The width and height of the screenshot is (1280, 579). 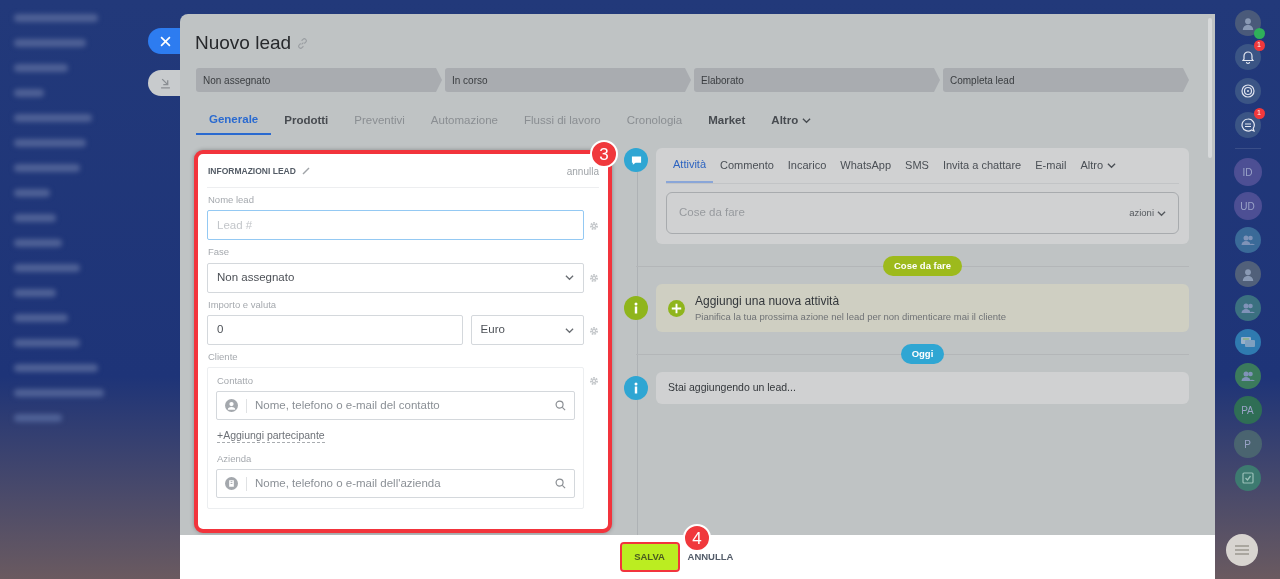 I want to click on building-icon, so click(x=231, y=484).